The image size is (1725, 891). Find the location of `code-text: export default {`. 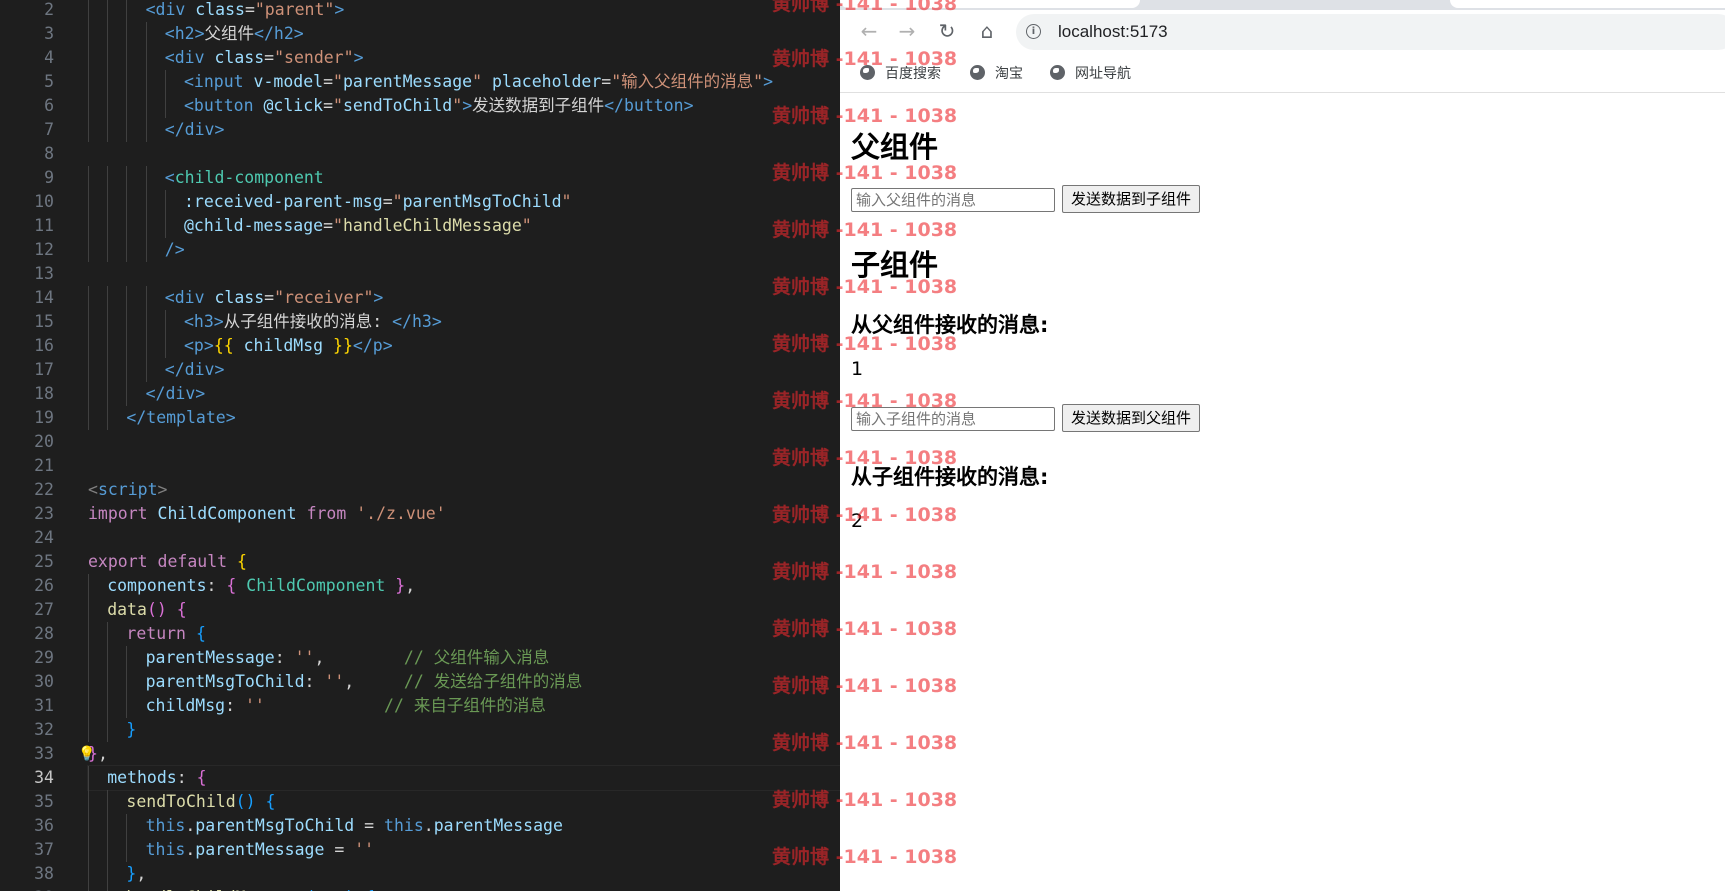

code-text: export default { is located at coordinates (464, 562).